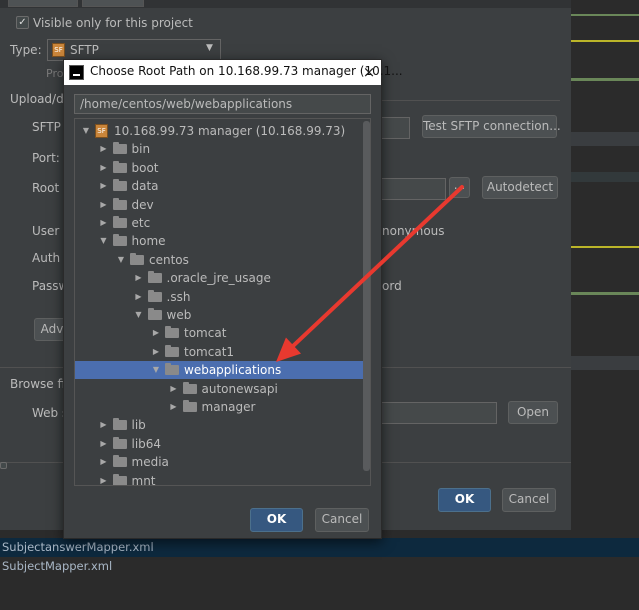  What do you see at coordinates (222, 462) in the screenshot?
I see `tree-node: ▶ media` at bounding box center [222, 462].